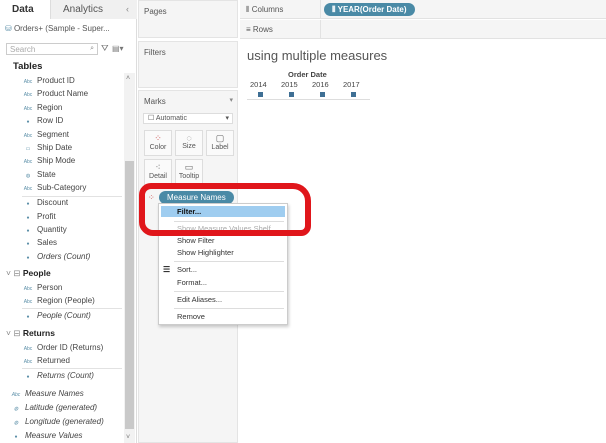 Image resolution: width=606 pixels, height=443 pixels. I want to click on database-icon: ⛁, so click(8, 28).